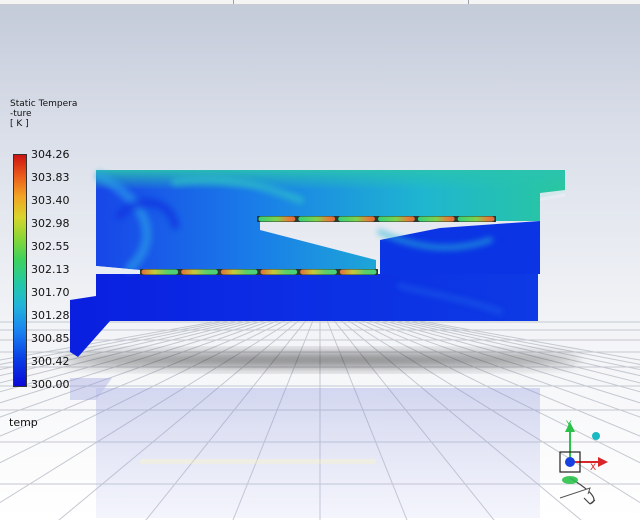 The image size is (640, 520). What do you see at coordinates (44, 104) in the screenshot?
I see `legend-title-line: Static Tempera` at bounding box center [44, 104].